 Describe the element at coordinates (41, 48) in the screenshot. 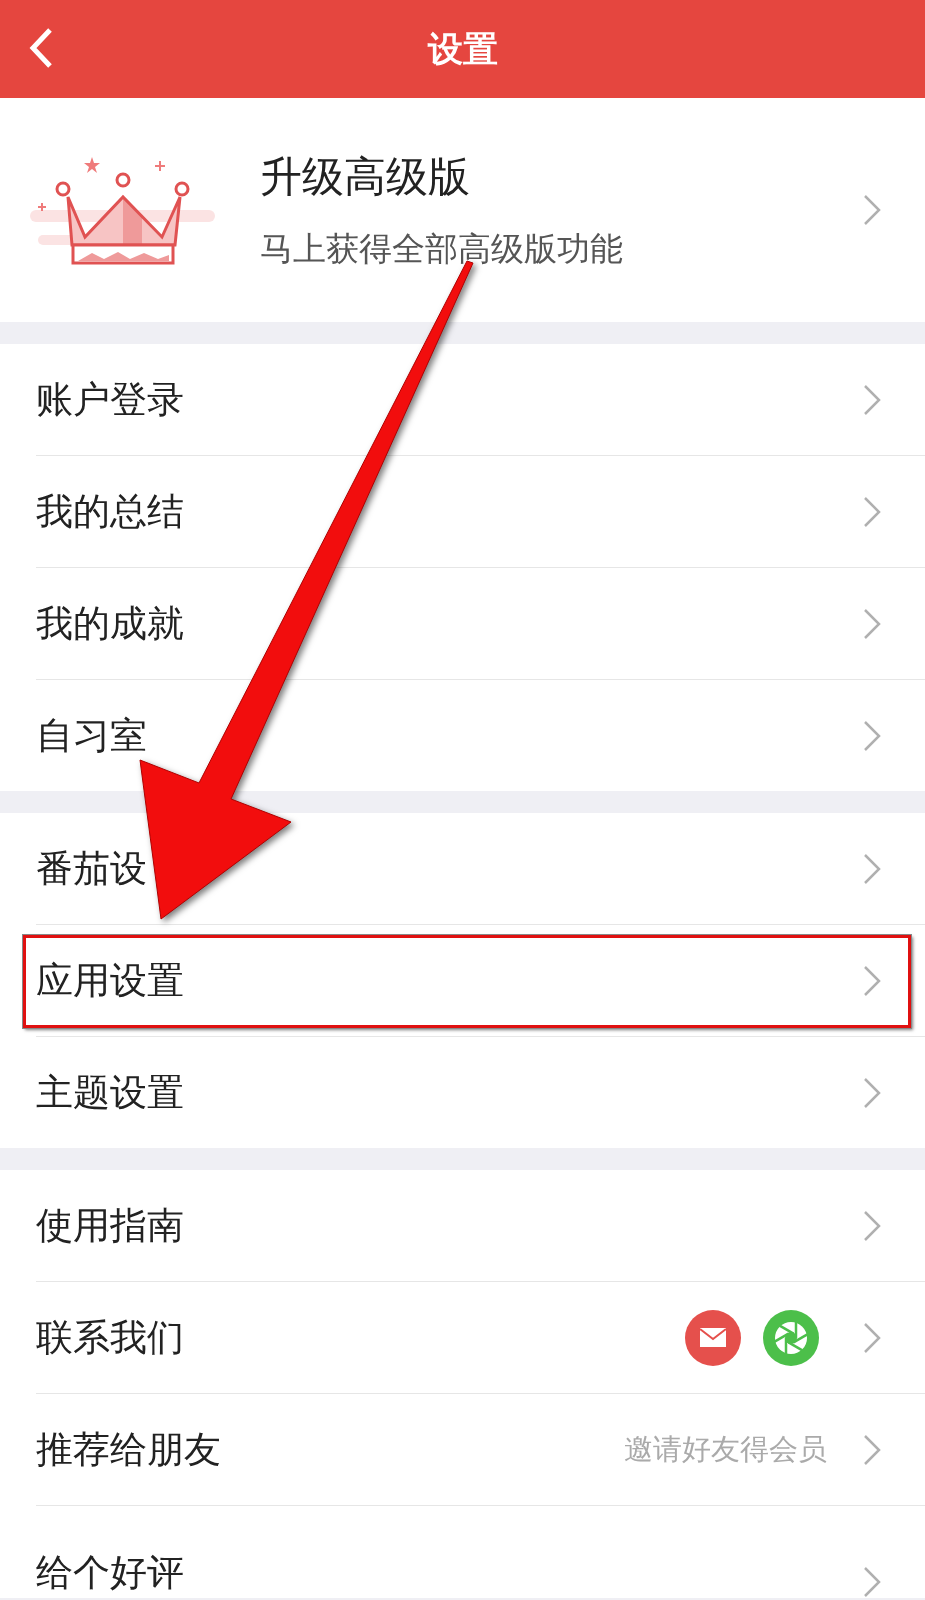

I see `back-icon` at that location.